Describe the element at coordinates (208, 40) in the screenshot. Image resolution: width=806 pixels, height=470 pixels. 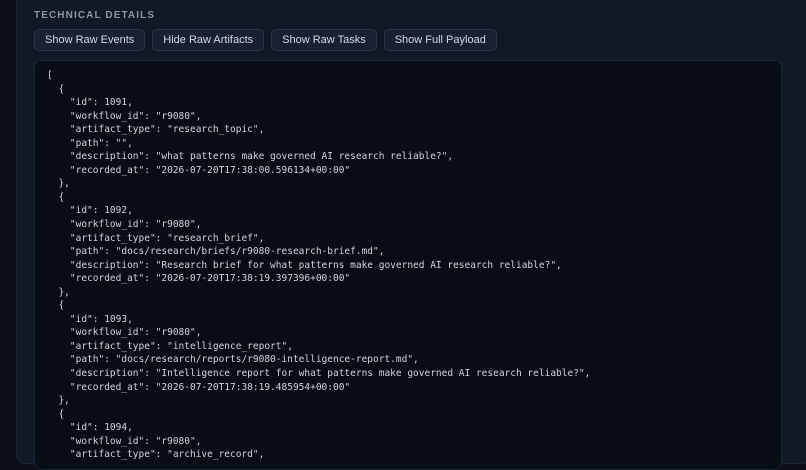
I see `hide-raw-artifacts-button: Hide Raw Artifacts` at that location.